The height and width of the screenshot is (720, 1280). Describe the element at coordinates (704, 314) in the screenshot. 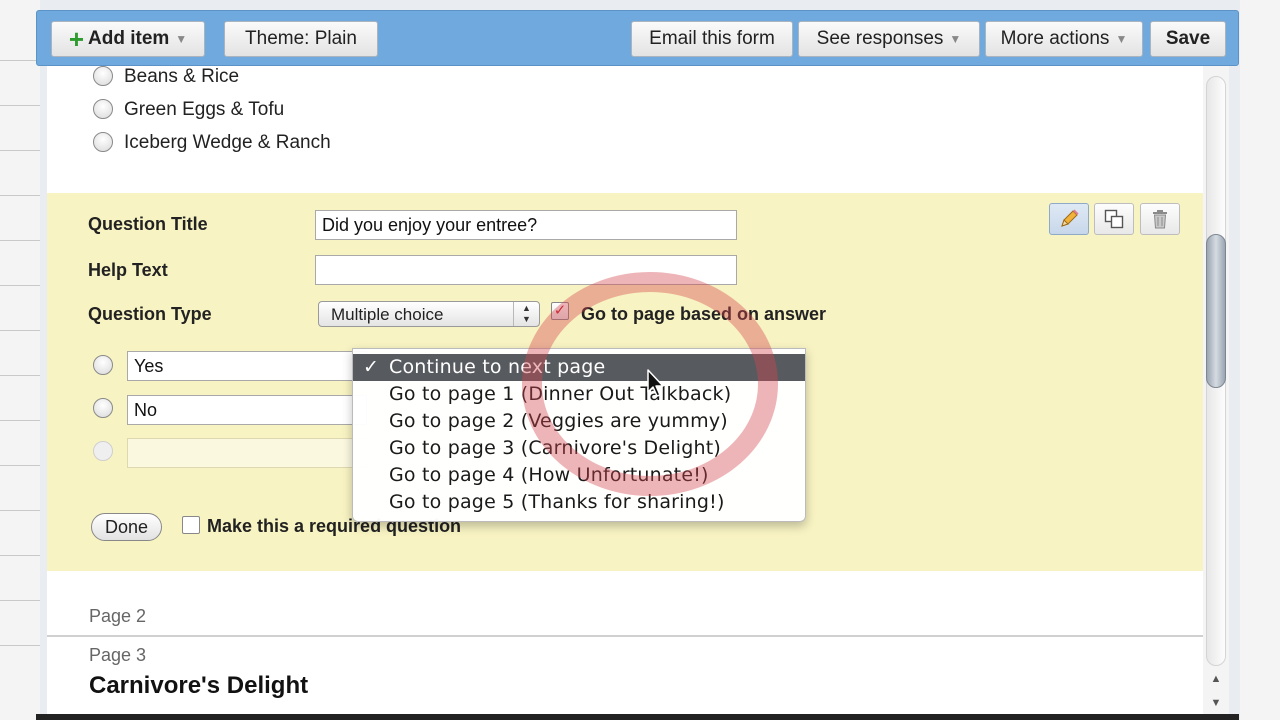

I see `go-to-page-label: Go to page based on answer` at that location.